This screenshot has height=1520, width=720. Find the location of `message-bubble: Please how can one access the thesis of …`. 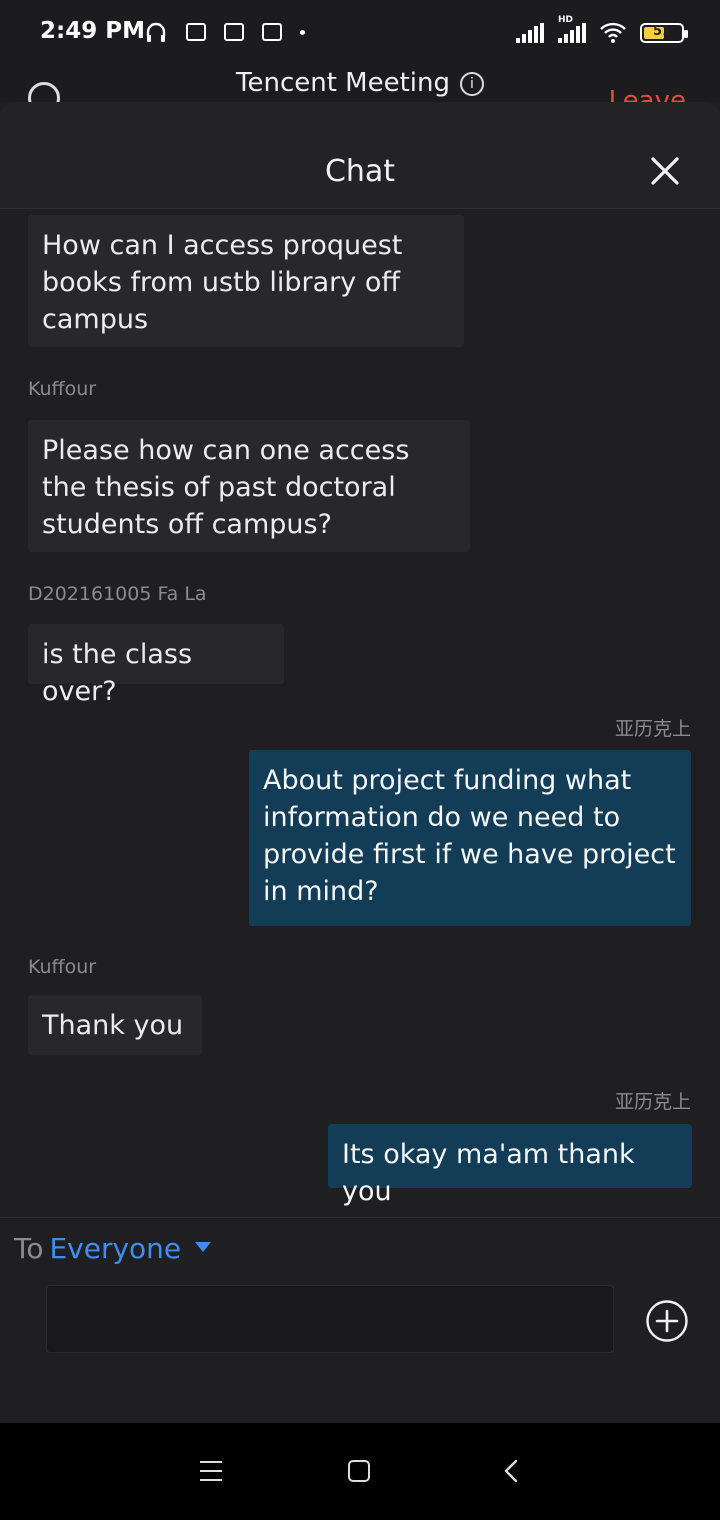

message-bubble: Please how can one access the thesis of … is located at coordinates (249, 486).